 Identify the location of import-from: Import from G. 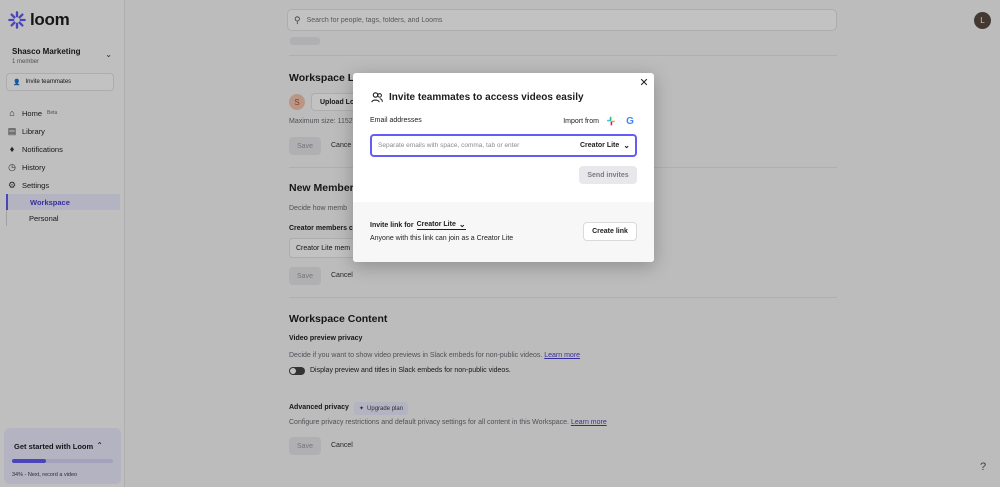
(600, 121).